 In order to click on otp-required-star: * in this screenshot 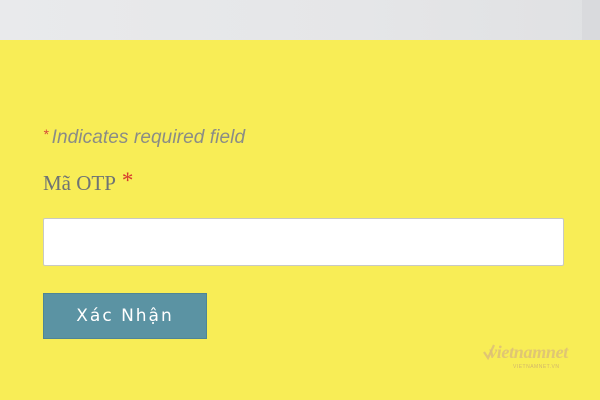, I will do `click(127, 180)`.